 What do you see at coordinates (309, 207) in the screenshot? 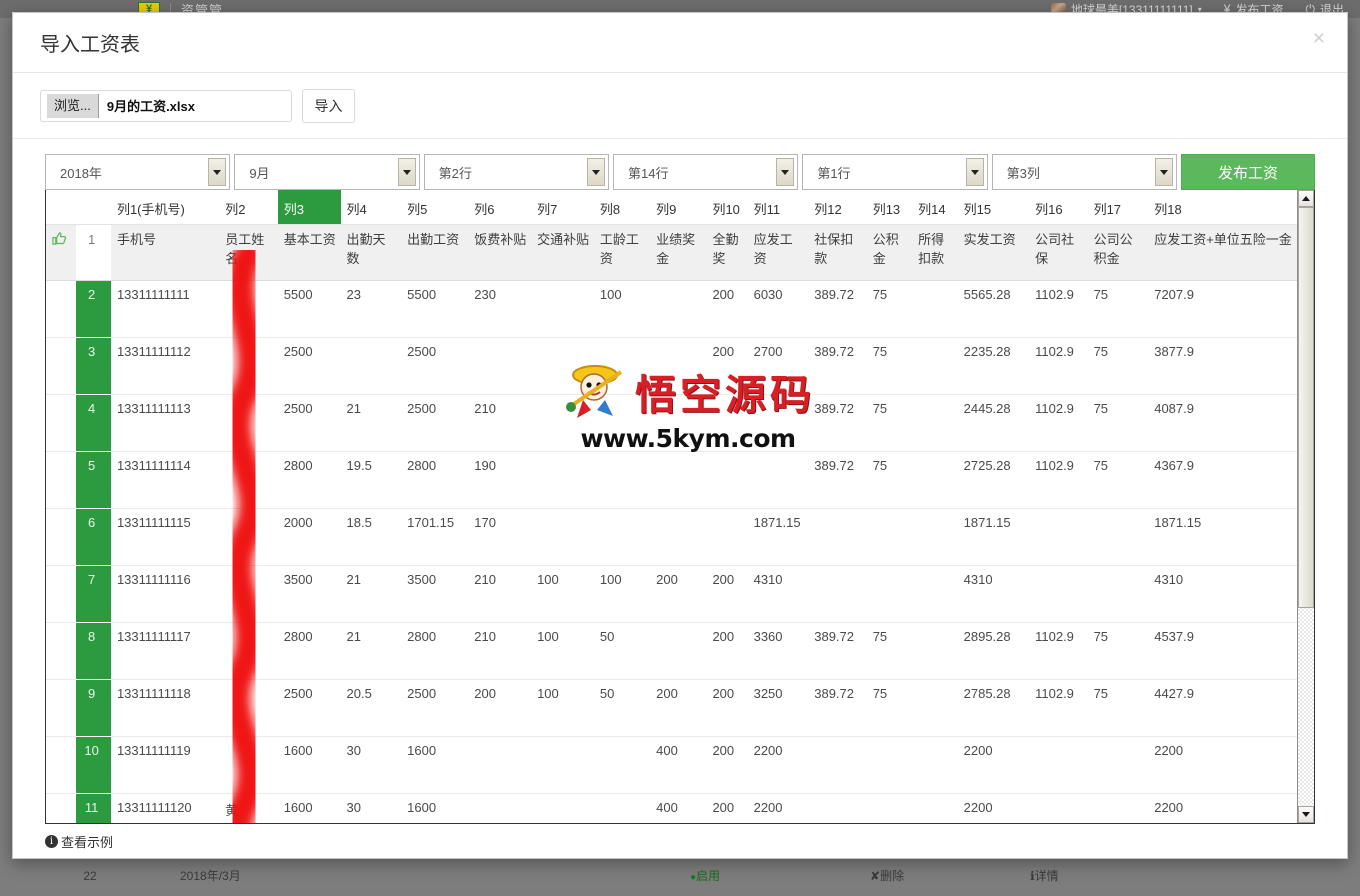
I see `column-header-3: 列3` at bounding box center [309, 207].